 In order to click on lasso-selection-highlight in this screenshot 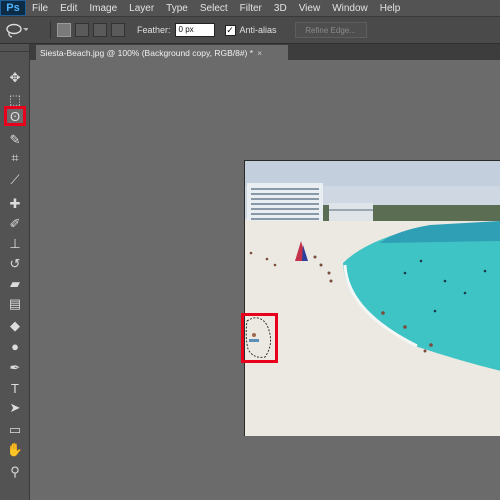, I will do `click(259, 338)`.